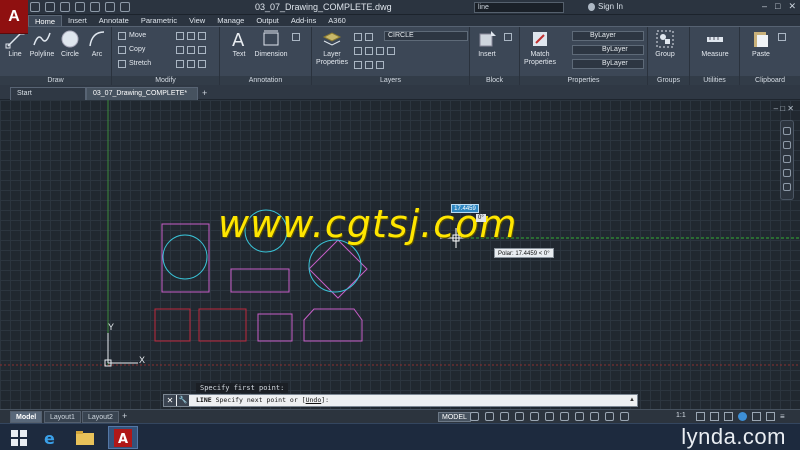 This screenshot has height=450, width=800. What do you see at coordinates (787, 187) in the screenshot?
I see `showmotion-icon` at bounding box center [787, 187].